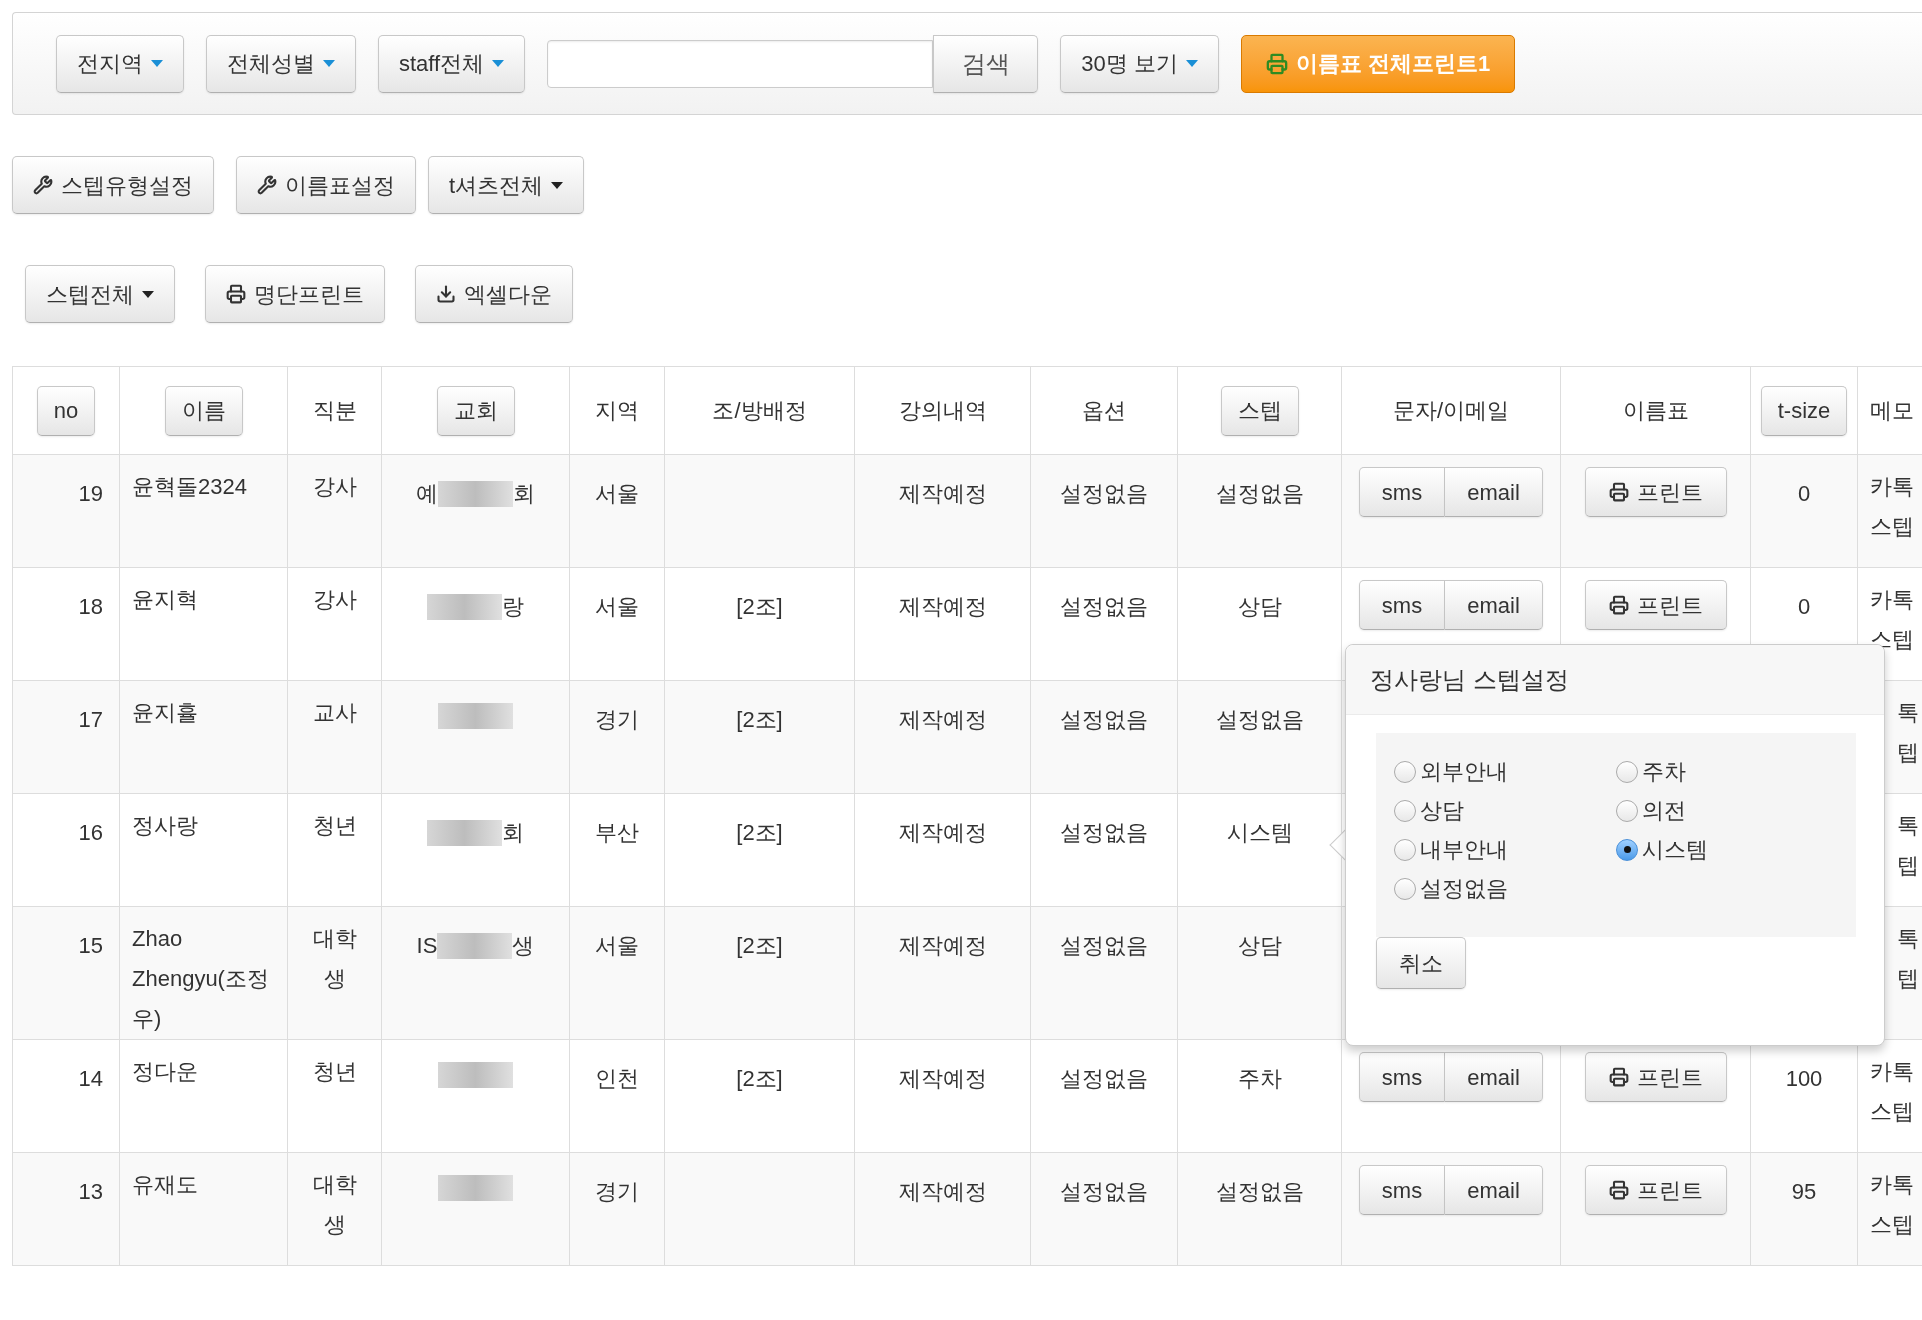  Describe the element at coordinates (295, 294) in the screenshot. I see `toolbar-button: 명단프린트` at that location.